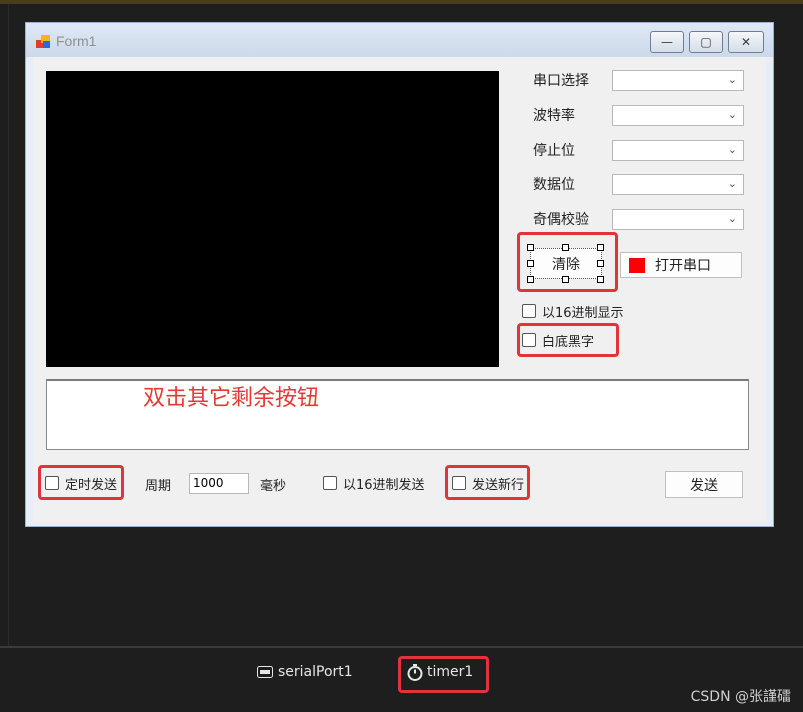  I want to click on close-button: ✕, so click(746, 42).